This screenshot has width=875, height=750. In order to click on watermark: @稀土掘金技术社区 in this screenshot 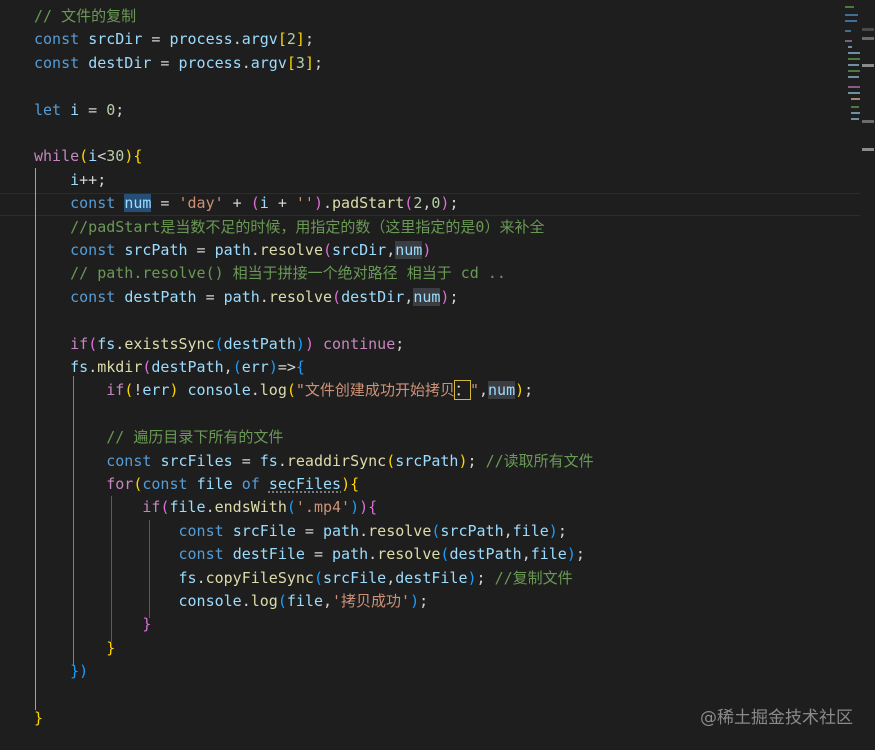, I will do `click(776, 718)`.